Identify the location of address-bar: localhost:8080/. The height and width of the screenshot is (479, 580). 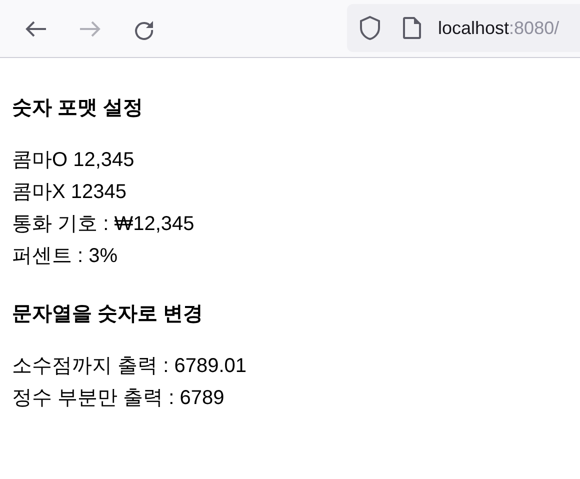
(463, 28).